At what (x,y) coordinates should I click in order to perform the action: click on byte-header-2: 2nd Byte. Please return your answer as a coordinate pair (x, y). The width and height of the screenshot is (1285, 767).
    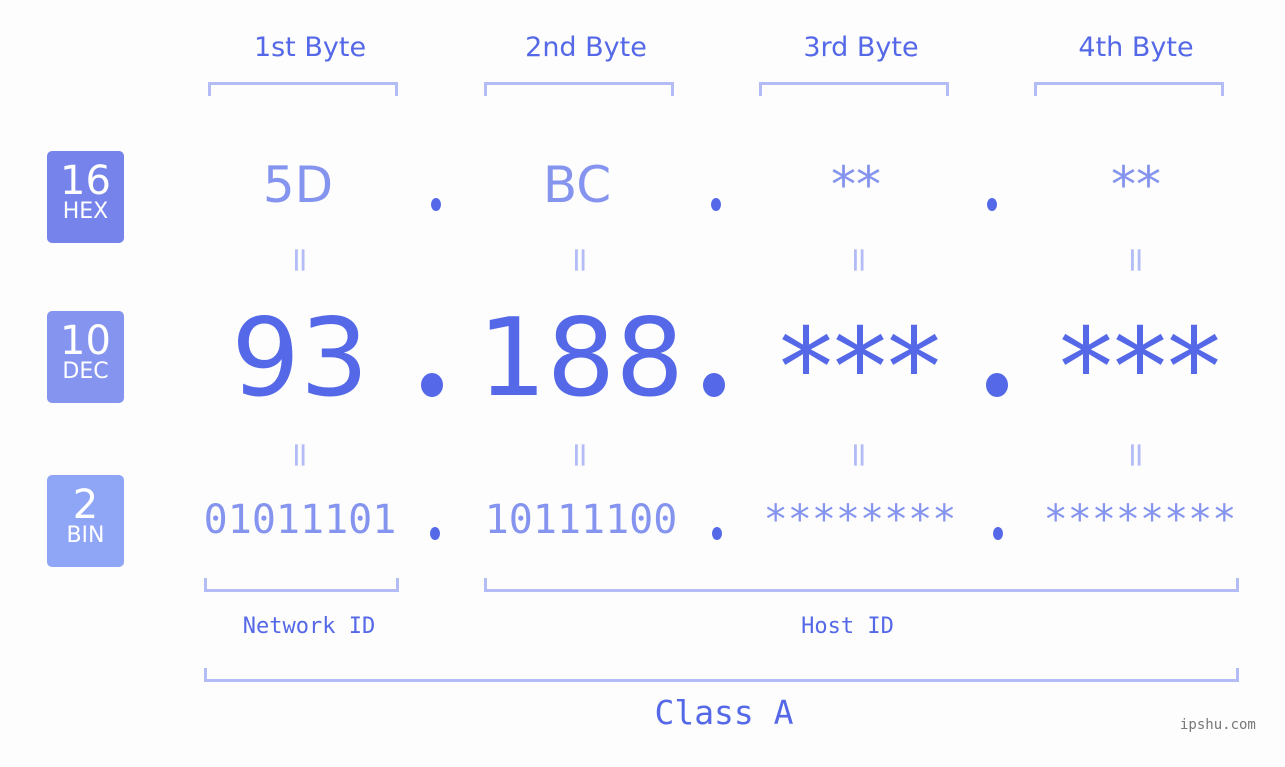
    Looking at the image, I should click on (586, 47).